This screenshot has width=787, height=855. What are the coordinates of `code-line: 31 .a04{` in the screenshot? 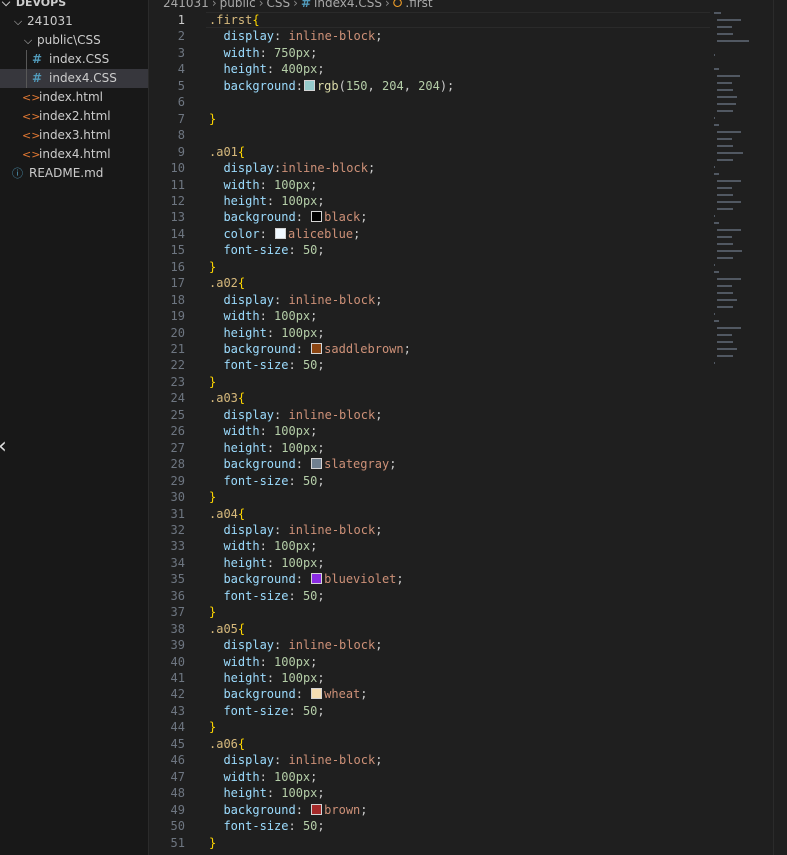 It's located at (430, 514).